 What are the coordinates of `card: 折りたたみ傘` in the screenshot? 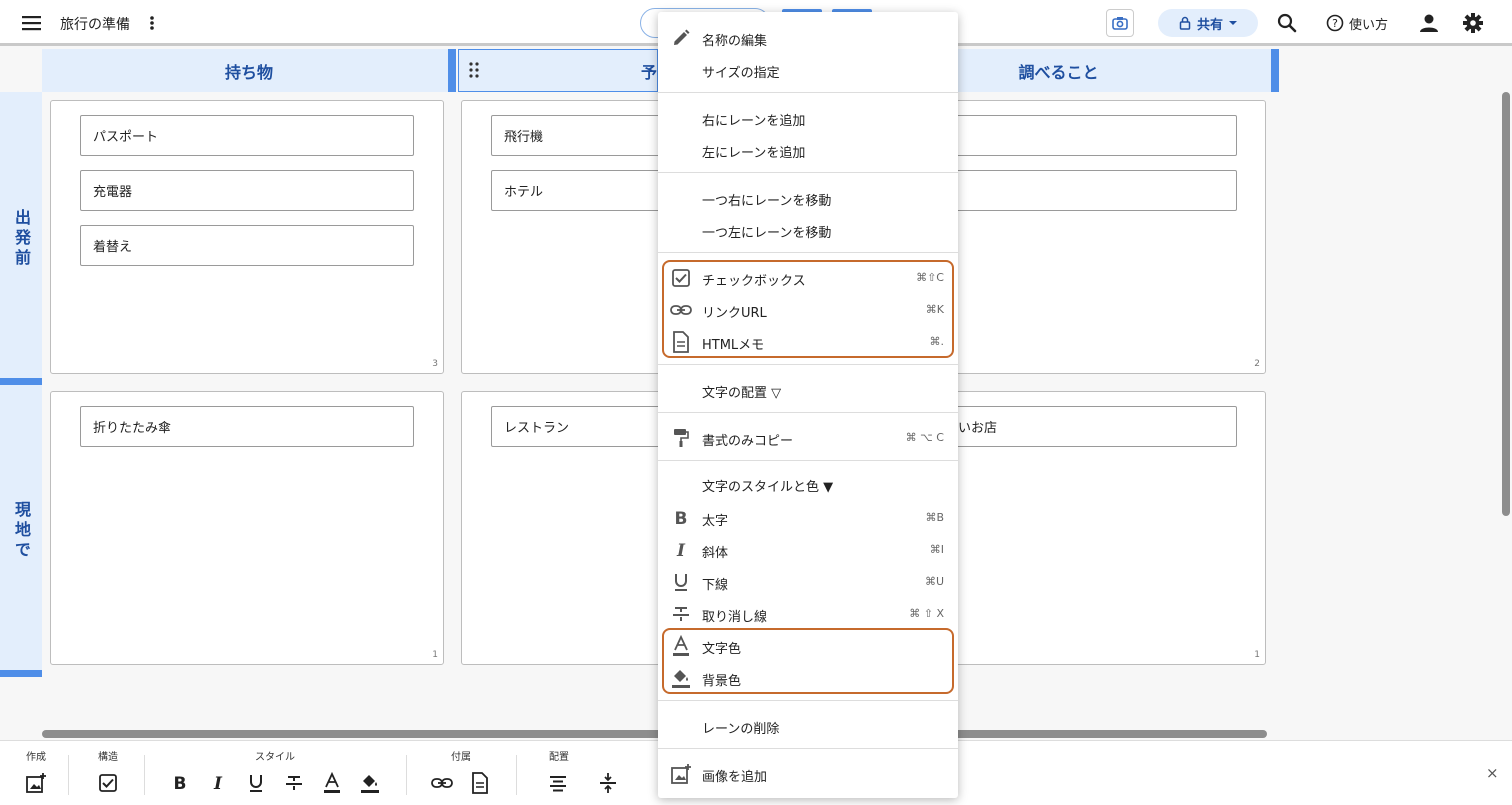 It's located at (247, 426).